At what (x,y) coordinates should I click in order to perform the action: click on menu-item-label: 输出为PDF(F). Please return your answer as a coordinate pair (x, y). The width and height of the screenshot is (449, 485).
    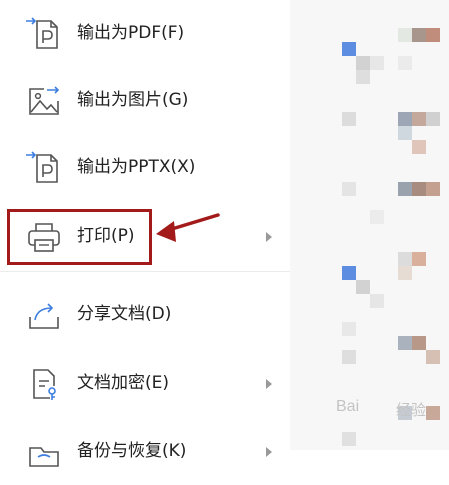
    Looking at the image, I should click on (131, 33).